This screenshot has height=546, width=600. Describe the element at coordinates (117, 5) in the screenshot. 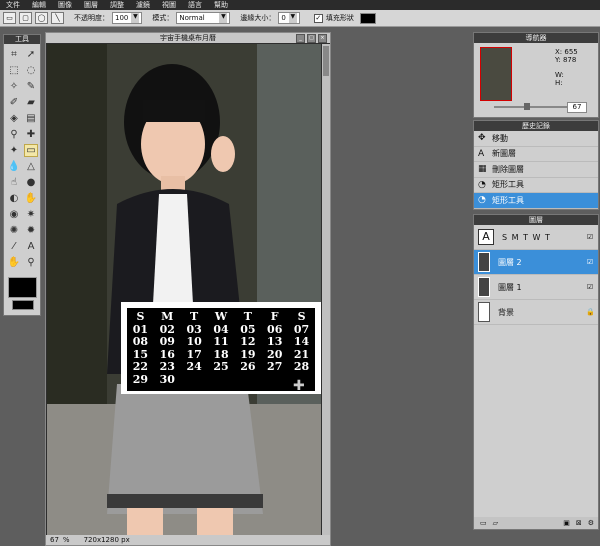

I see `menu-adjust: 調整` at that location.